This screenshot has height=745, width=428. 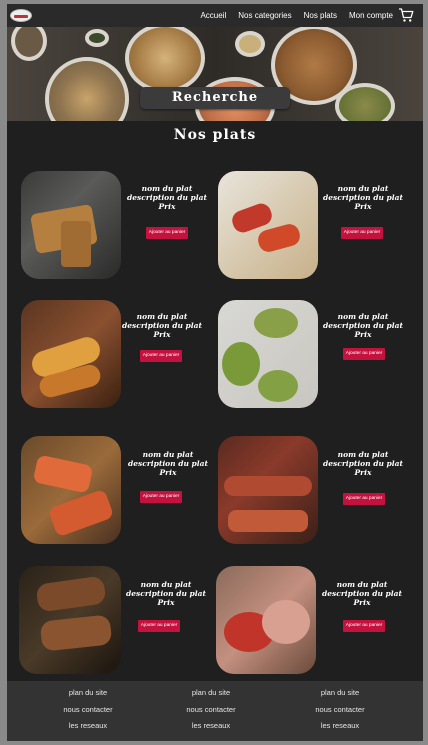 I want to click on cart-icon, so click(x=406, y=15).